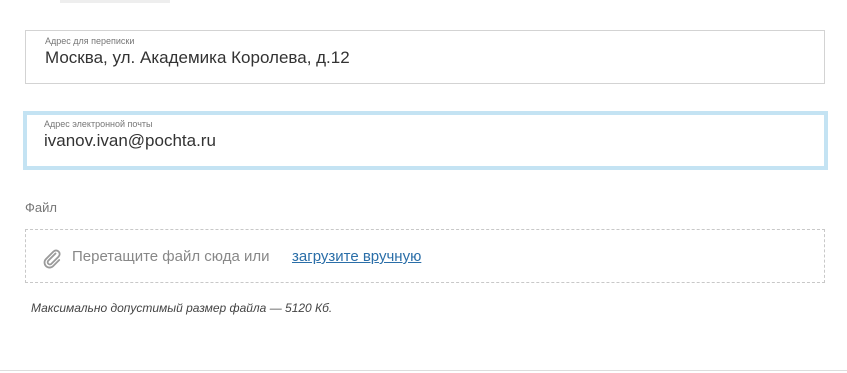 This screenshot has width=847, height=373. What do you see at coordinates (423, 370) in the screenshot?
I see `bottom-divider` at bounding box center [423, 370].